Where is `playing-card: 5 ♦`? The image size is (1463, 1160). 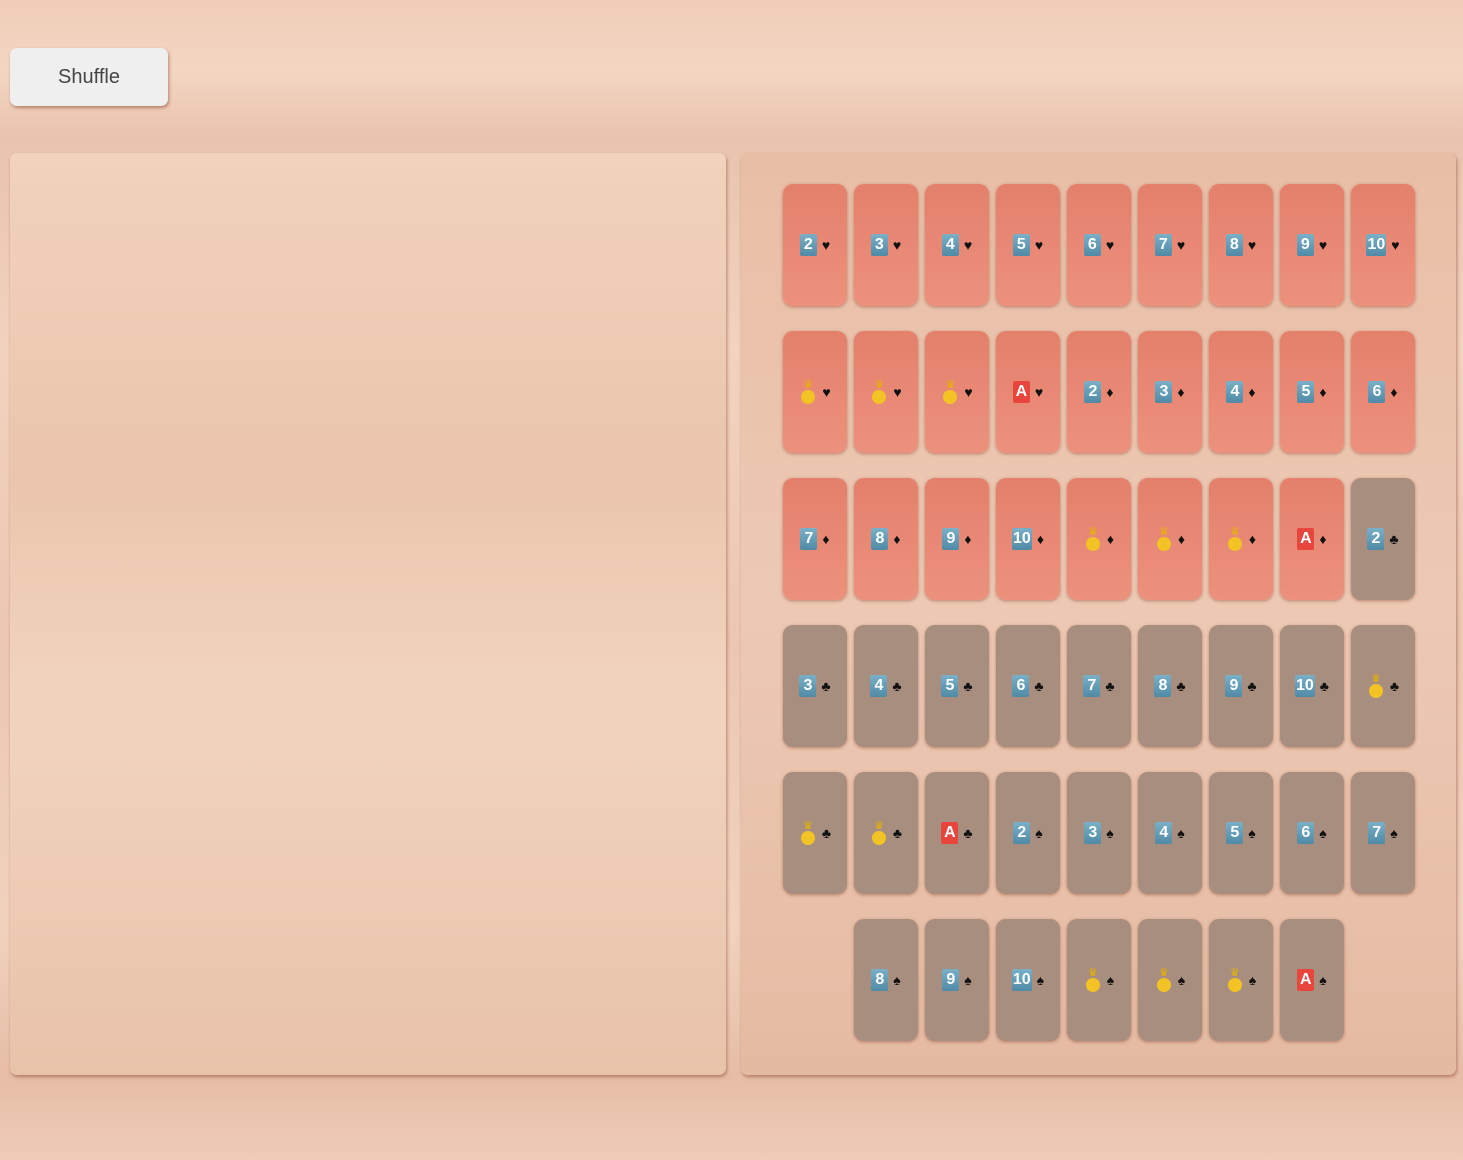
playing-card: 5 ♦ is located at coordinates (1312, 392).